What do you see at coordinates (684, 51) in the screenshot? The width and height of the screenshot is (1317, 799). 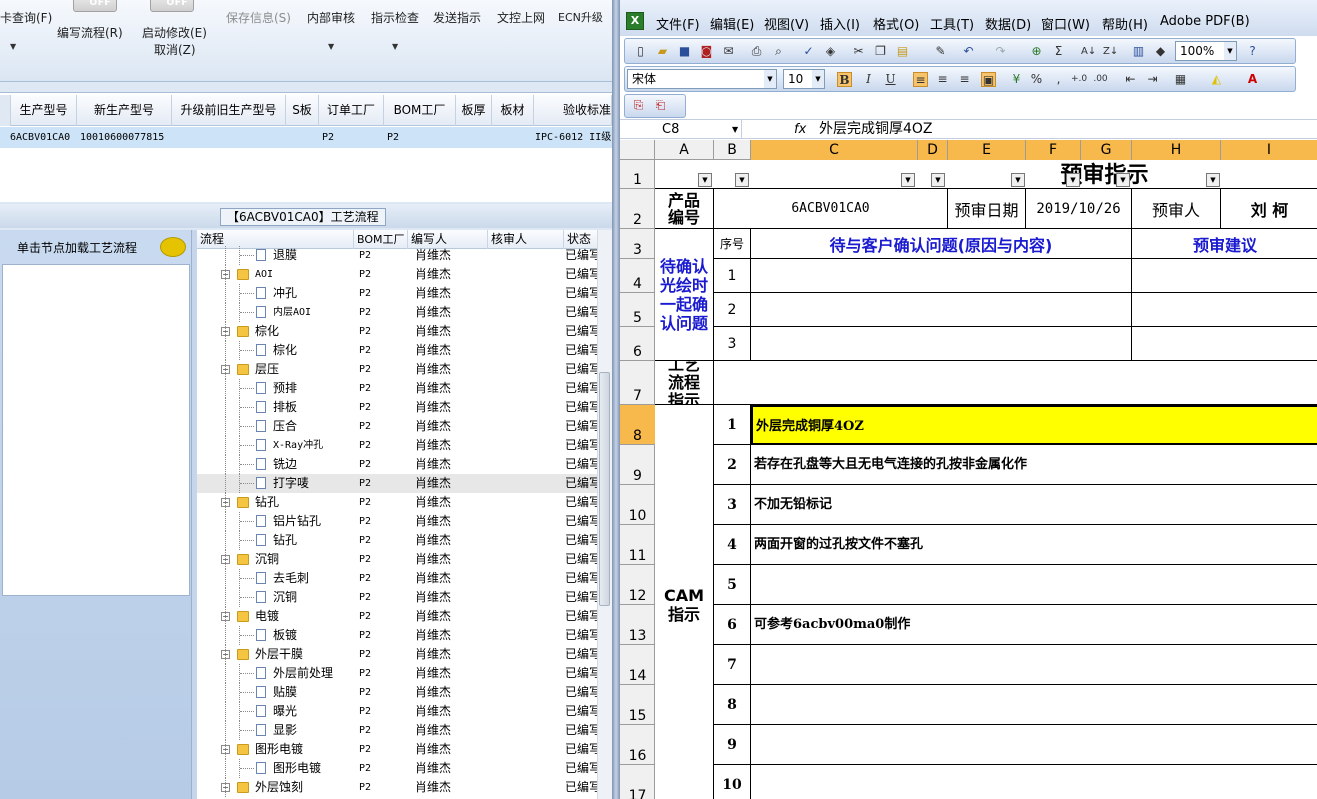 I see `save-icon: ■` at bounding box center [684, 51].